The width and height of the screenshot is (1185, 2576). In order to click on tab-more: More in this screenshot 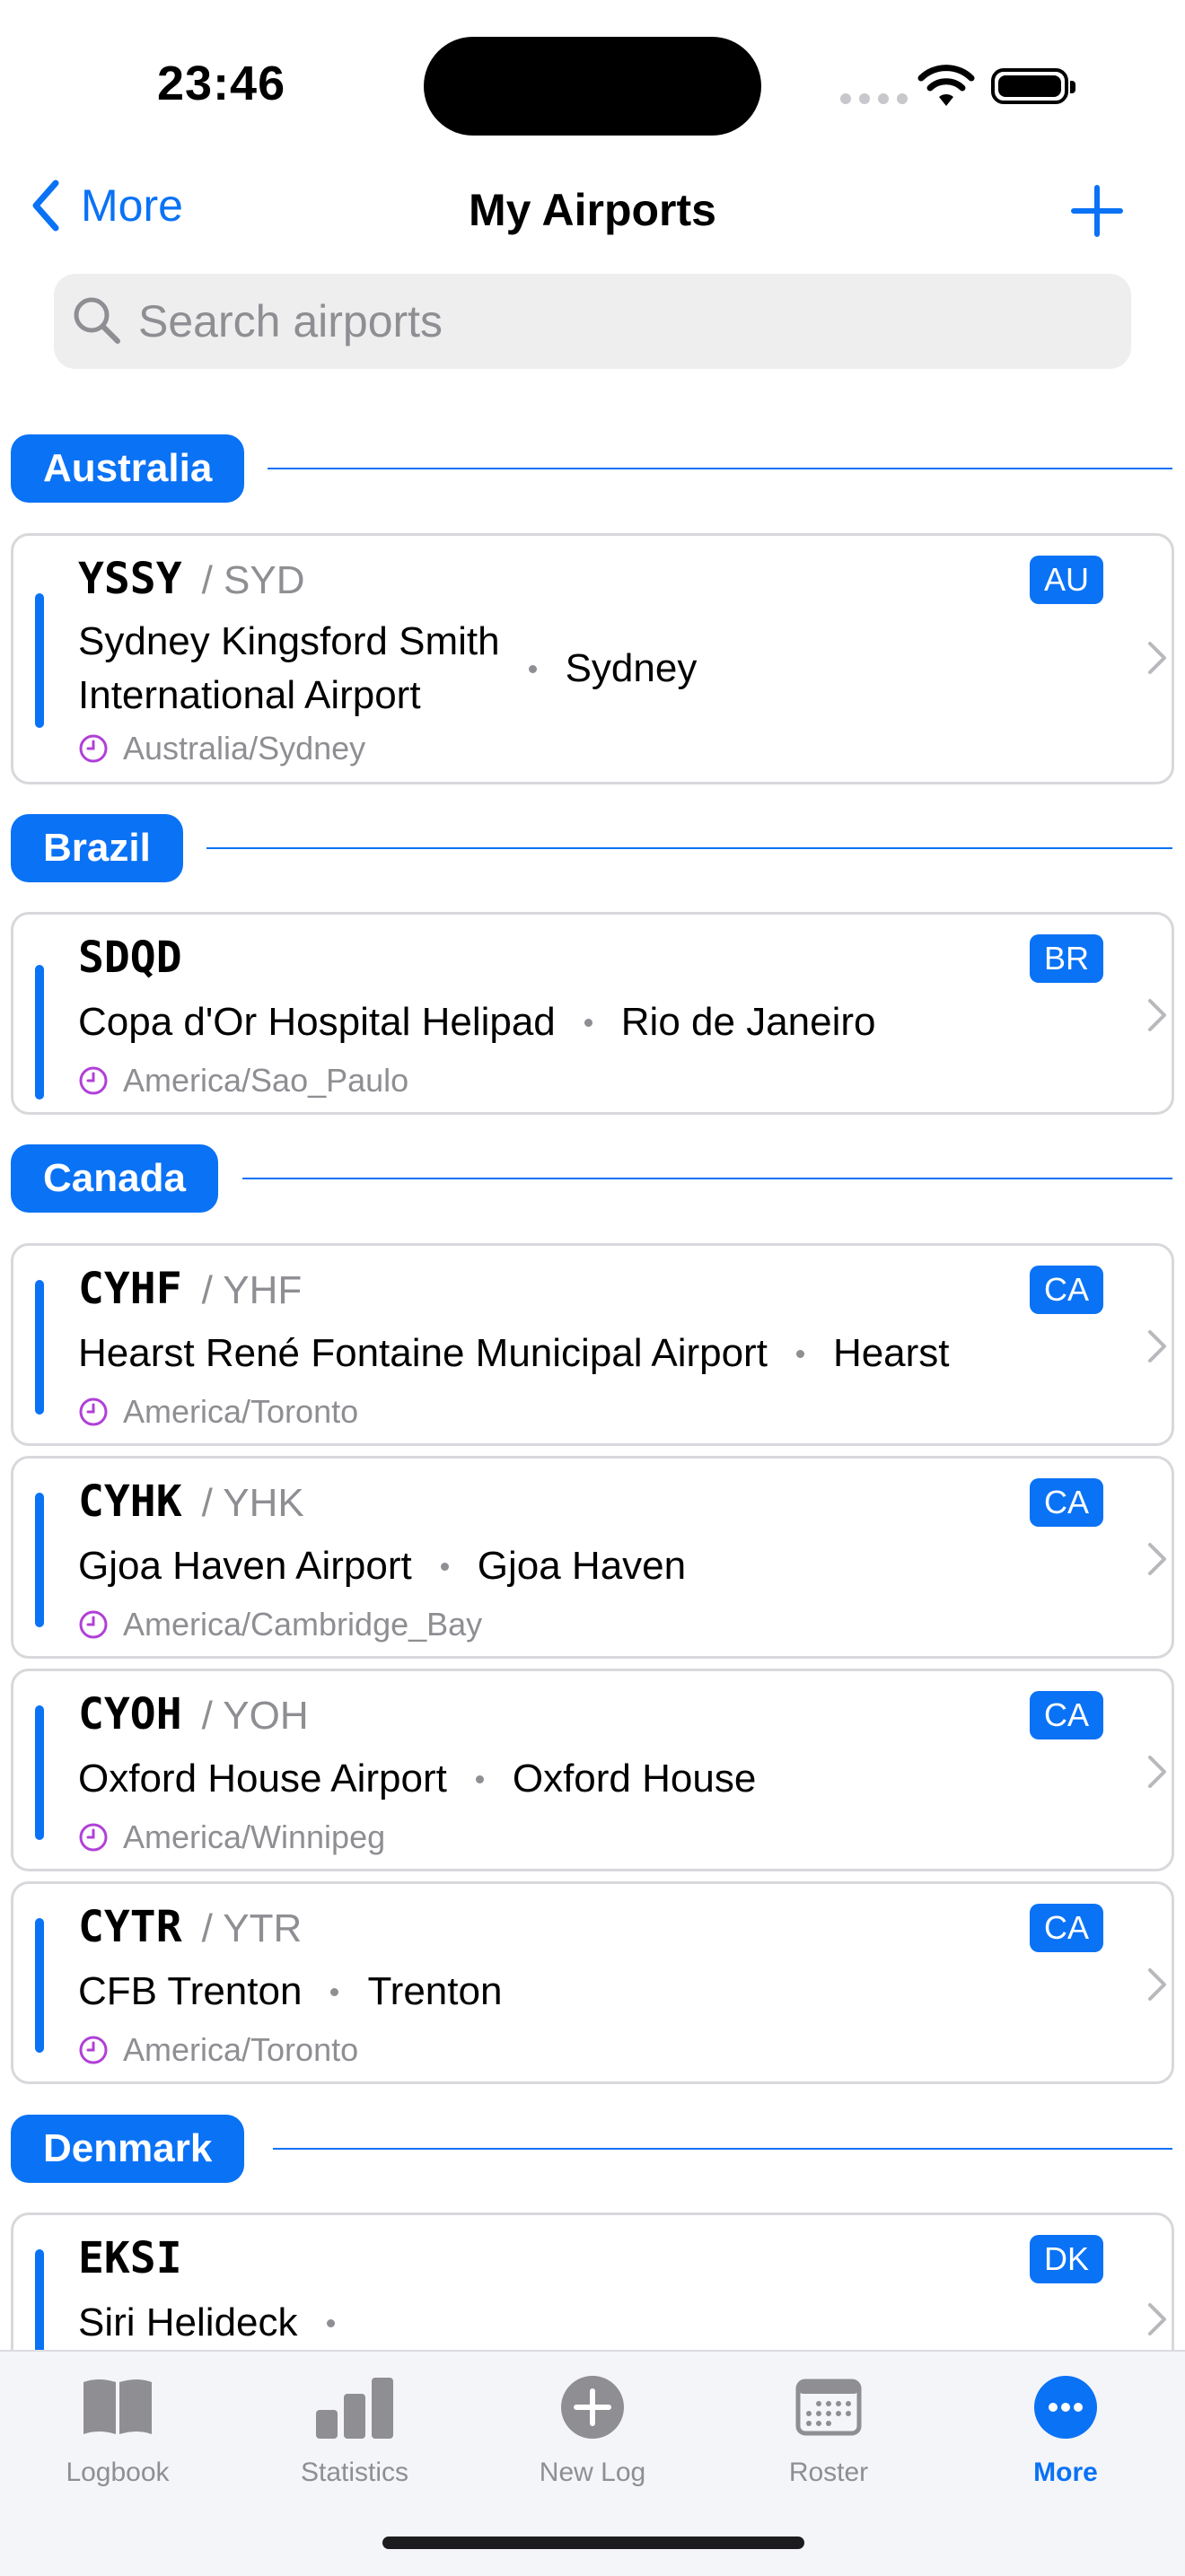, I will do `click(1065, 2429)`.